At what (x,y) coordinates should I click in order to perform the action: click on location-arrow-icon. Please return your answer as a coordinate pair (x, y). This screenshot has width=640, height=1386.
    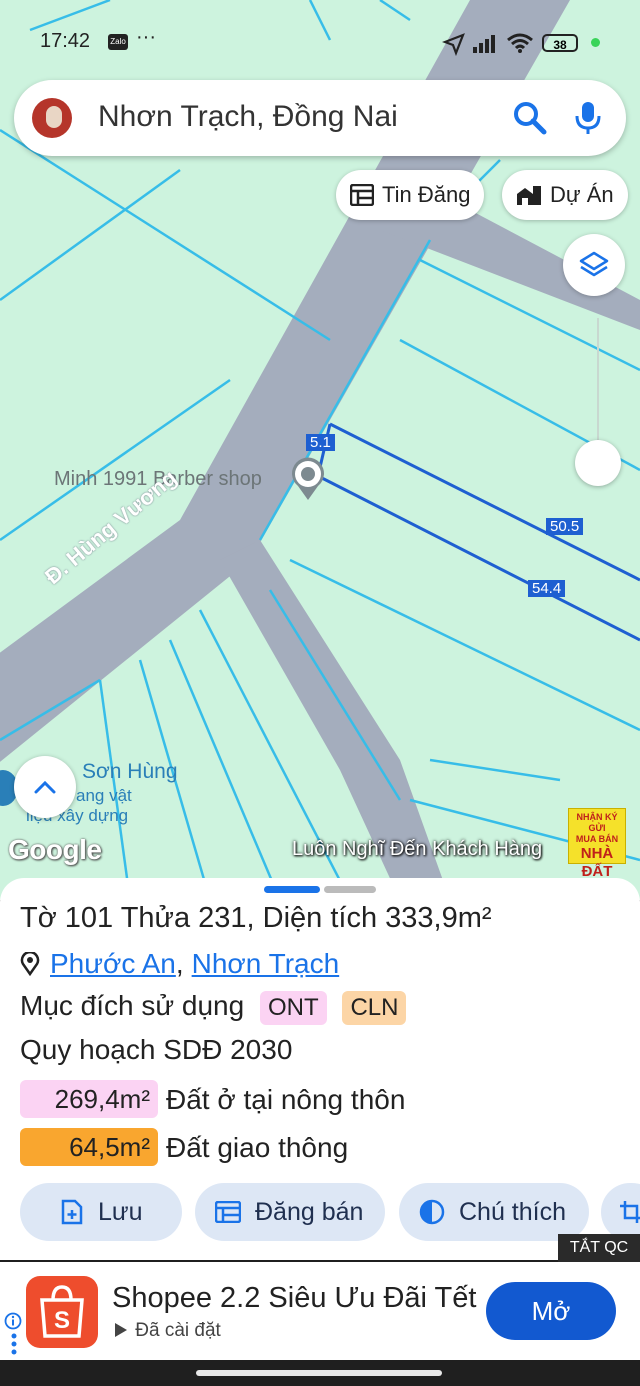
    Looking at the image, I should click on (453, 44).